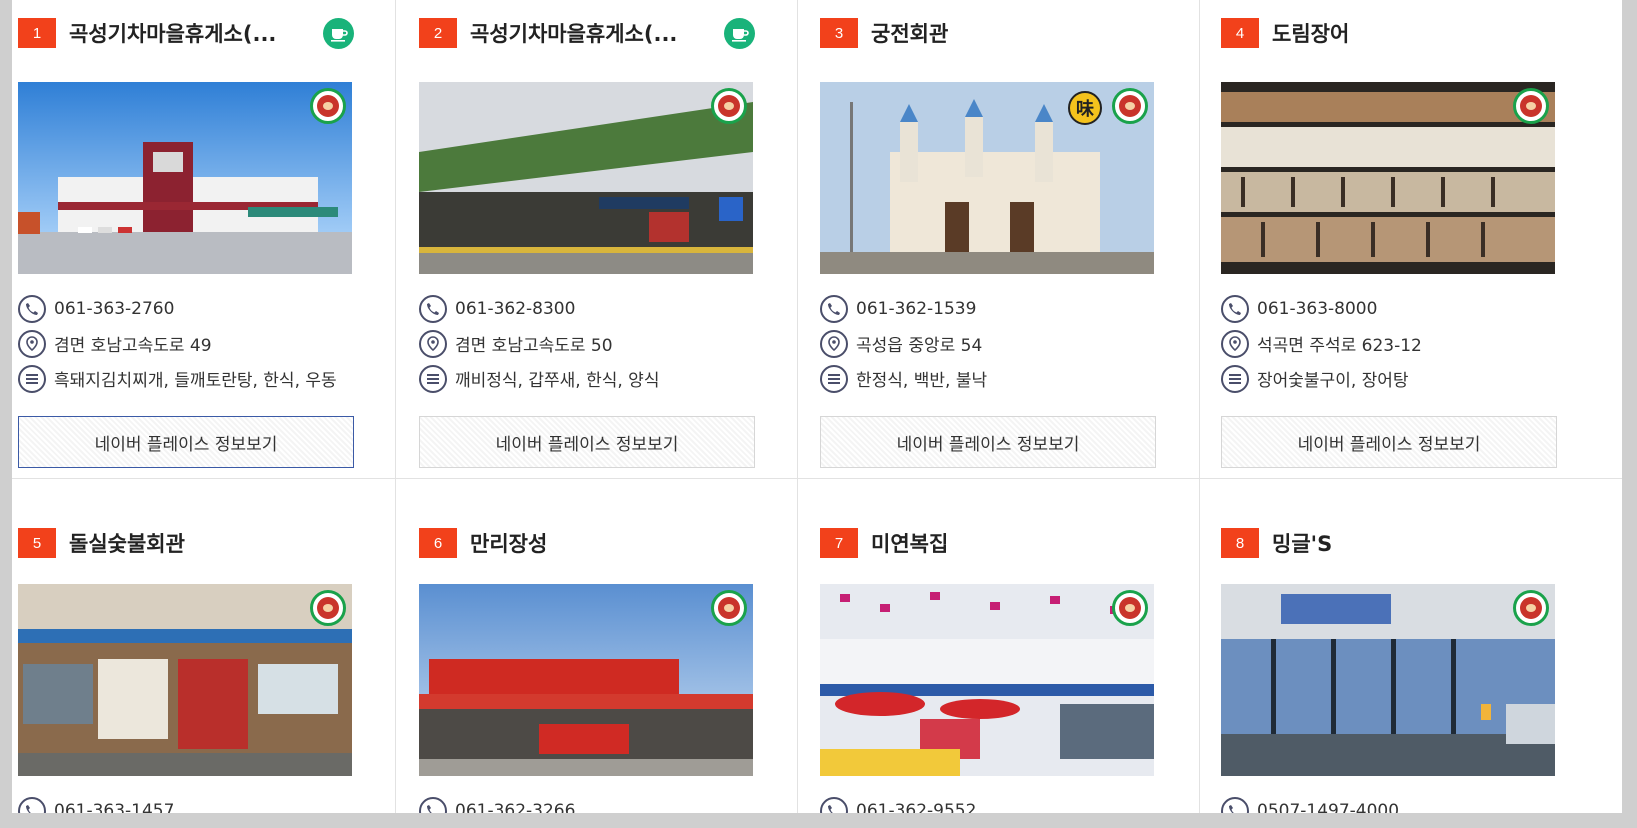  I want to click on rank-badge: 4, so click(1240, 33).